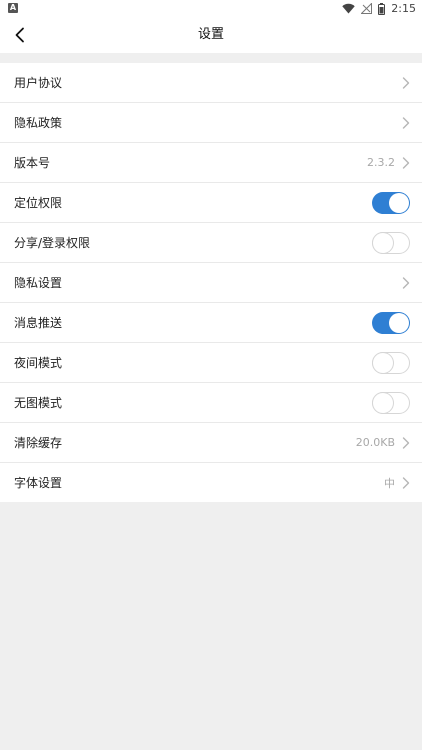 The height and width of the screenshot is (750, 422). I want to click on settings-row-label: 夜间模式, so click(38, 363).